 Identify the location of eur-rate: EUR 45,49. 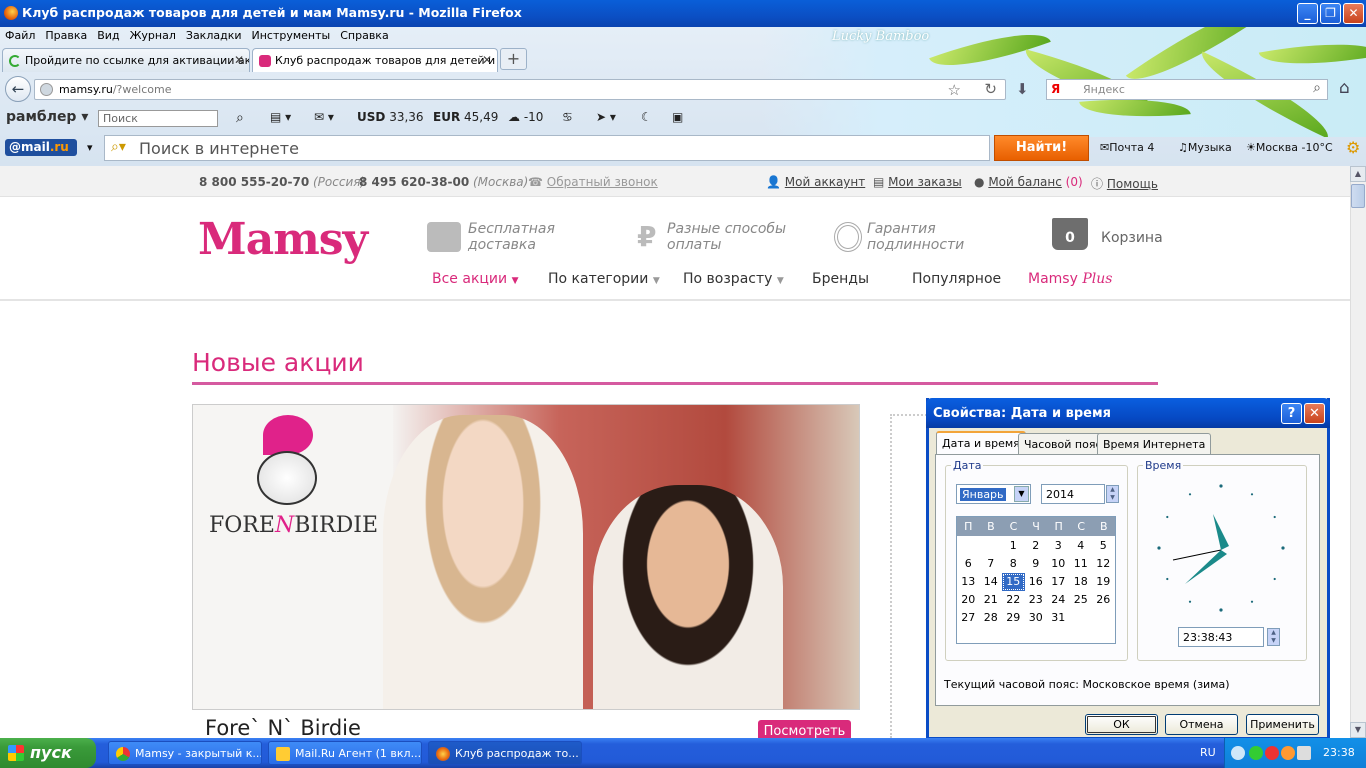
(465, 117).